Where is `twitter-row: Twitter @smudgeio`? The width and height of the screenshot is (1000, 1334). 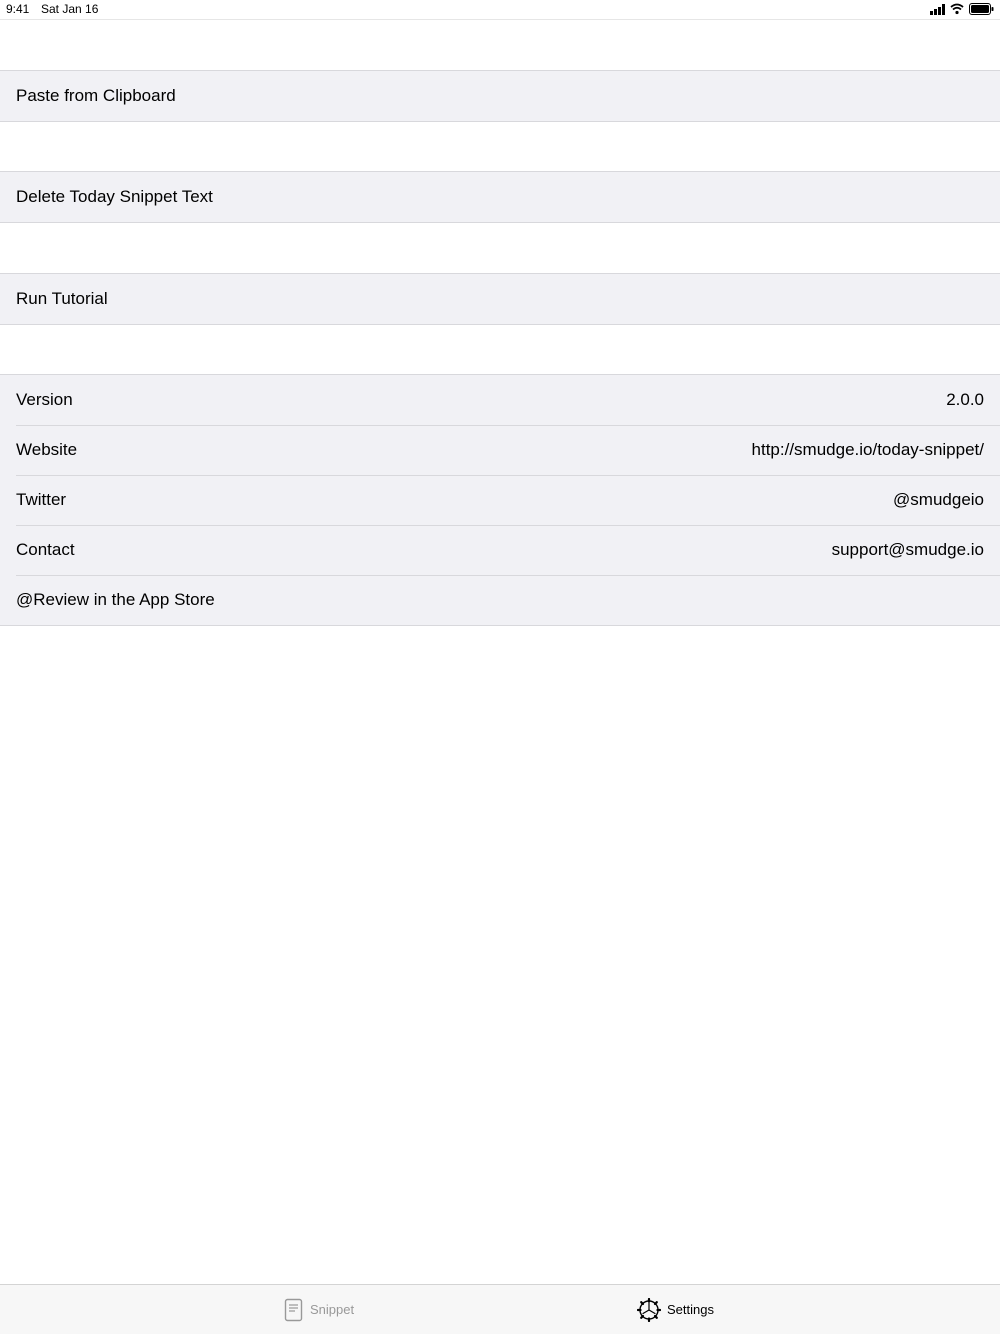 twitter-row: Twitter @smudgeio is located at coordinates (500, 500).